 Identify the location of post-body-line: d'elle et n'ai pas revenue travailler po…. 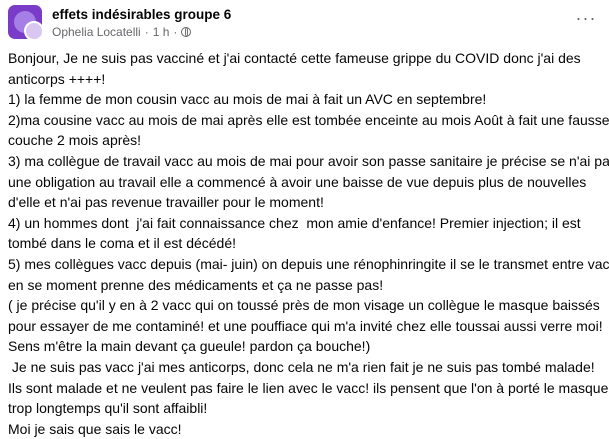
(166, 202).